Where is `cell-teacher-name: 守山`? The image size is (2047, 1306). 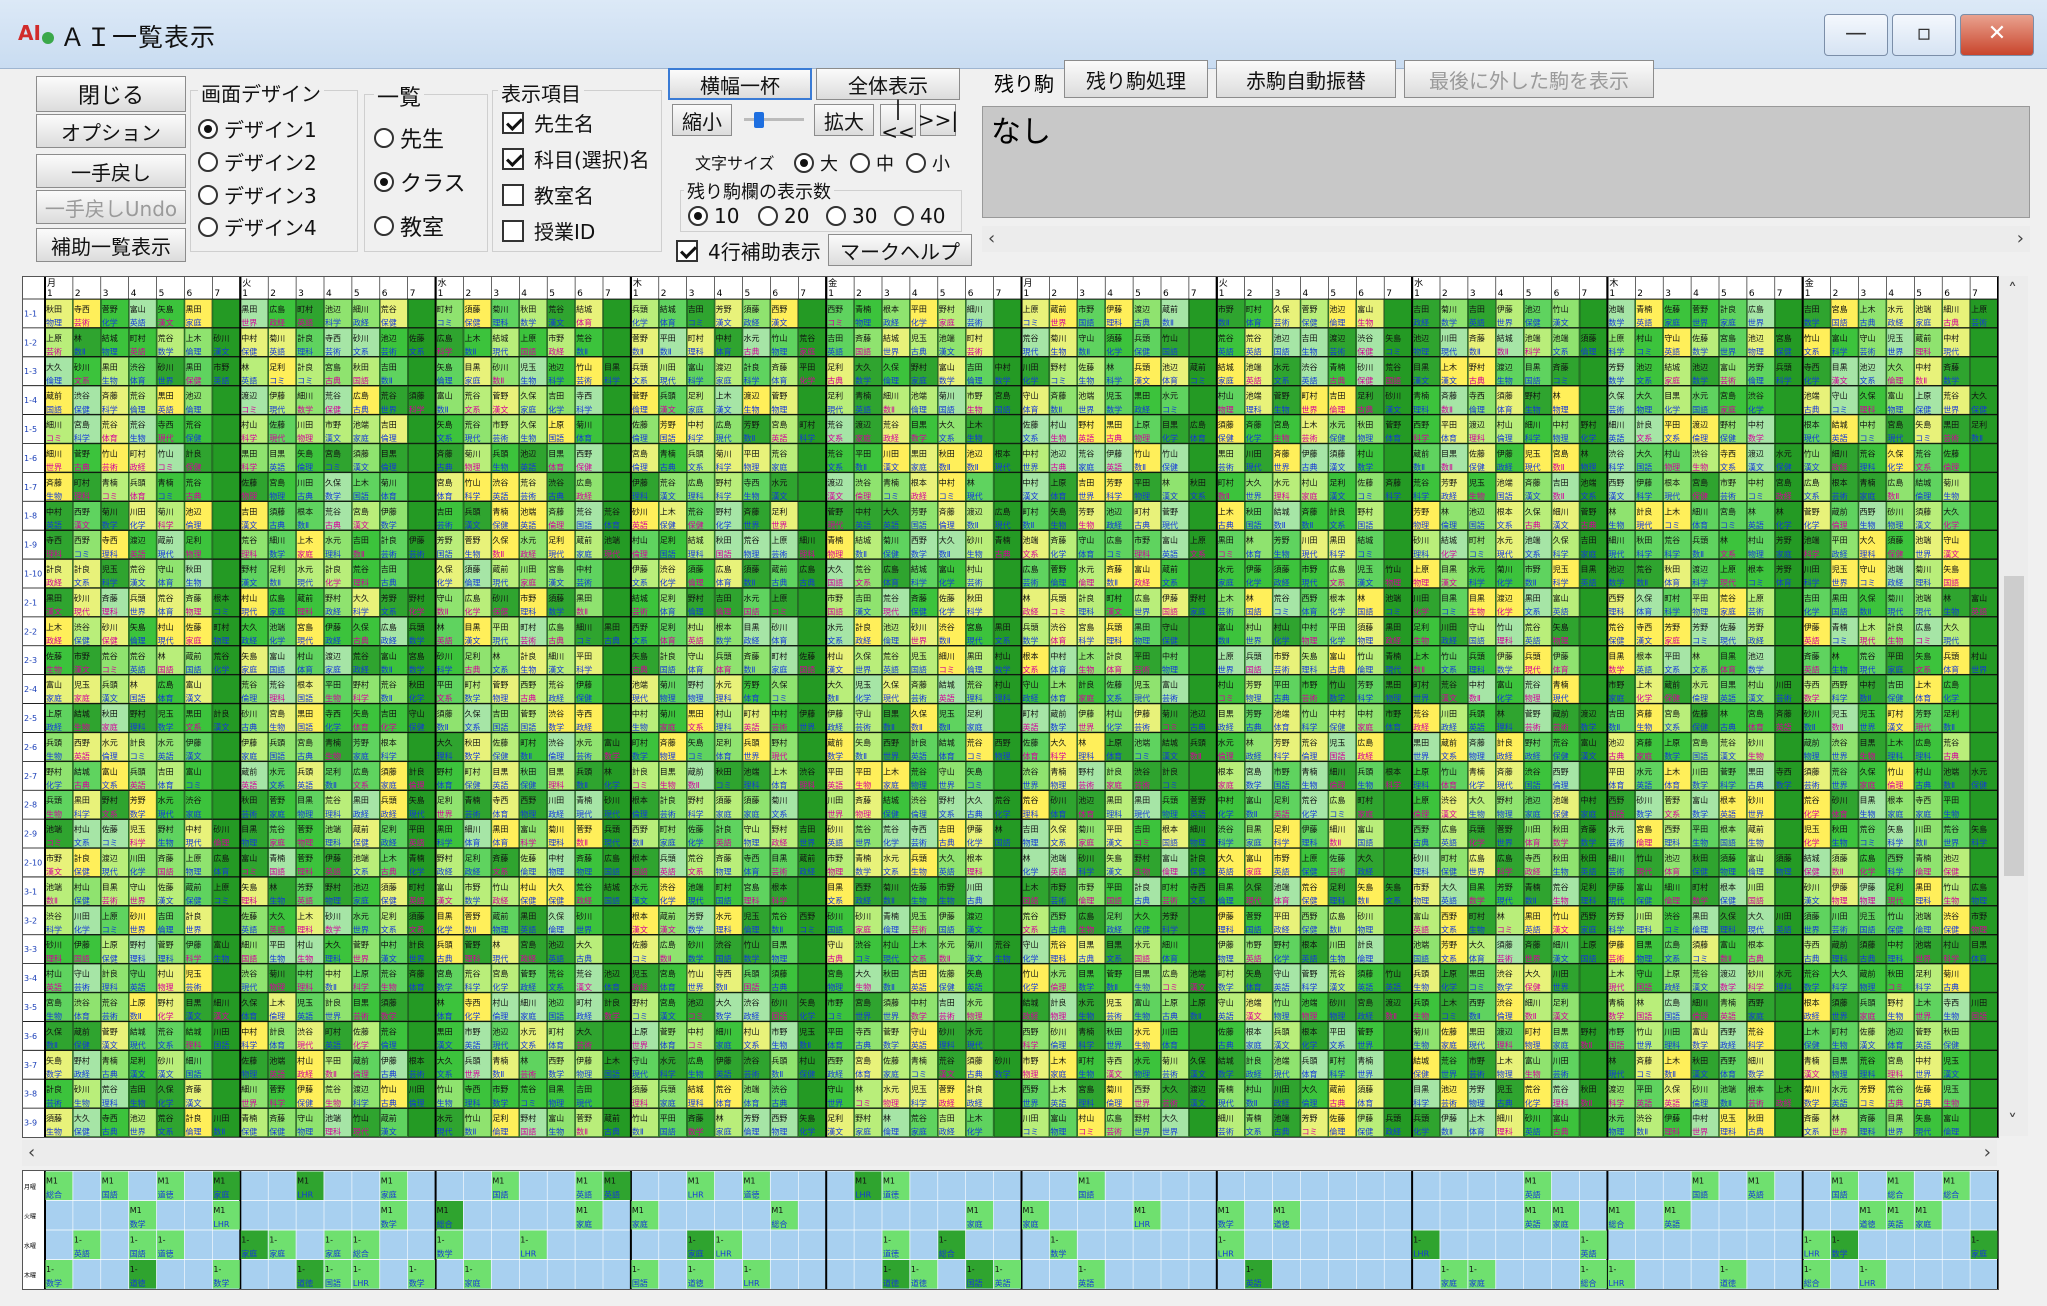 cell-teacher-name: 守山 is located at coordinates (863, 714).